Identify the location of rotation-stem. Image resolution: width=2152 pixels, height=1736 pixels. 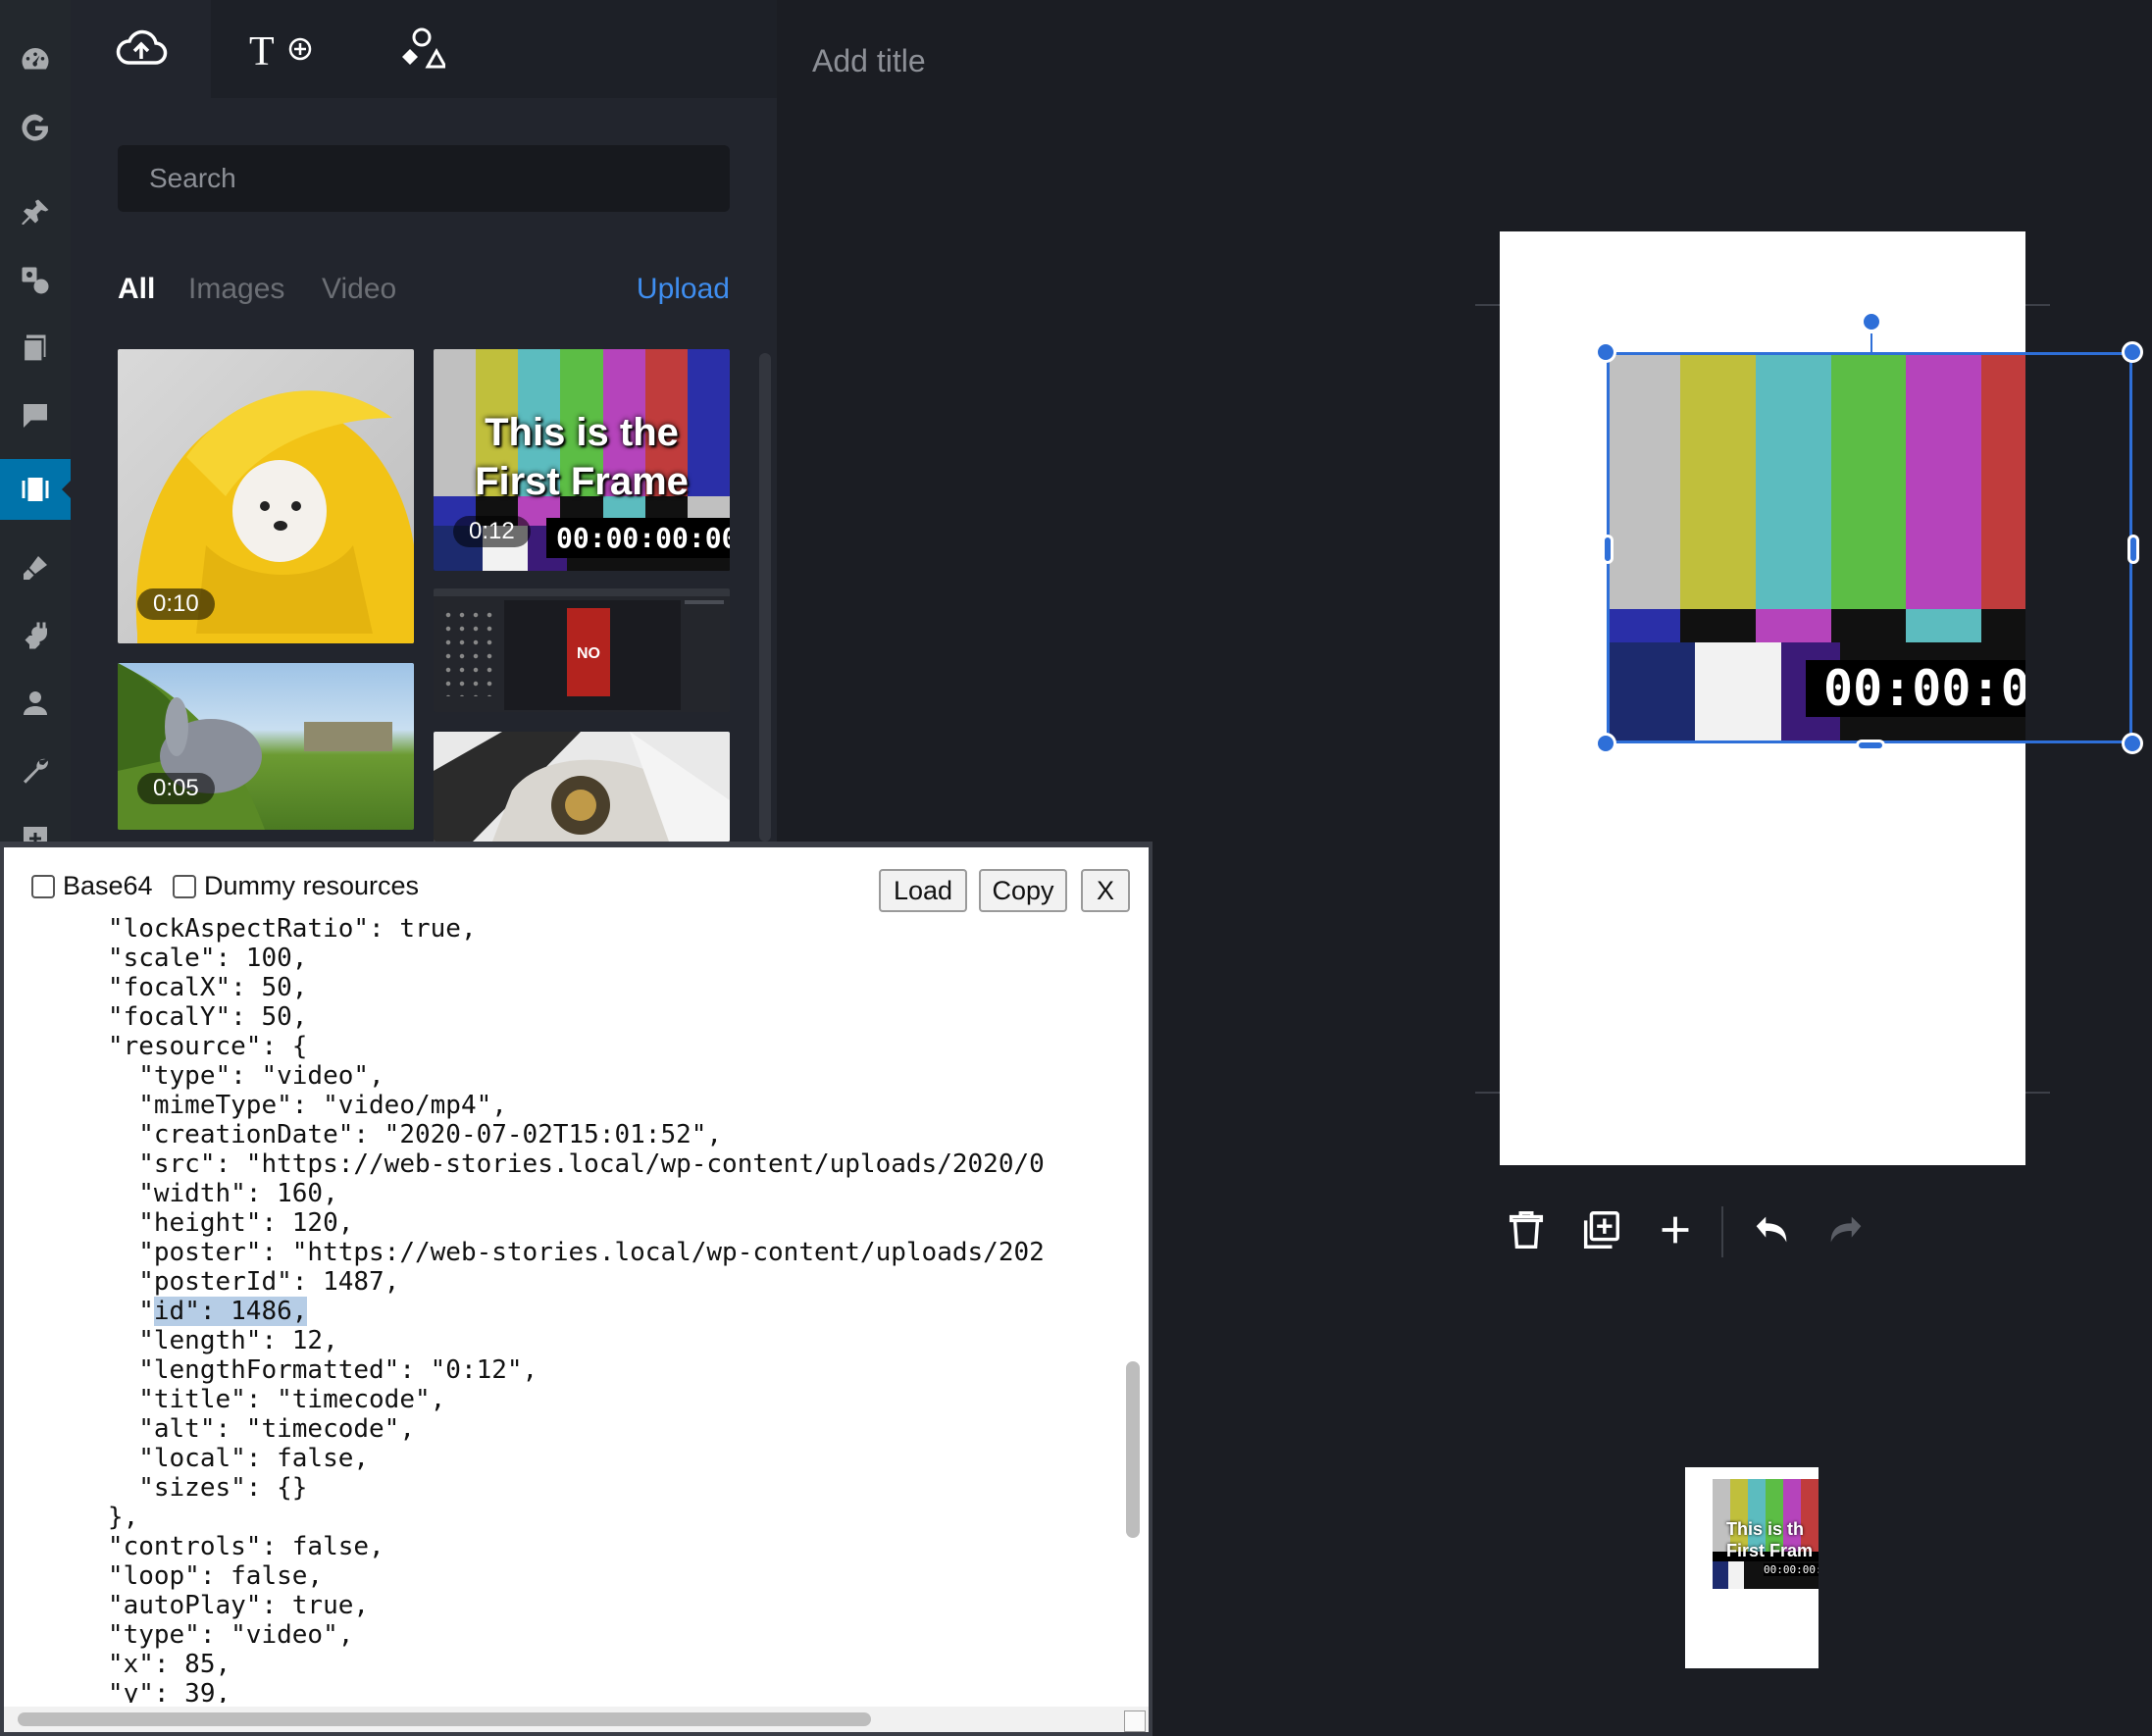
(1871, 343).